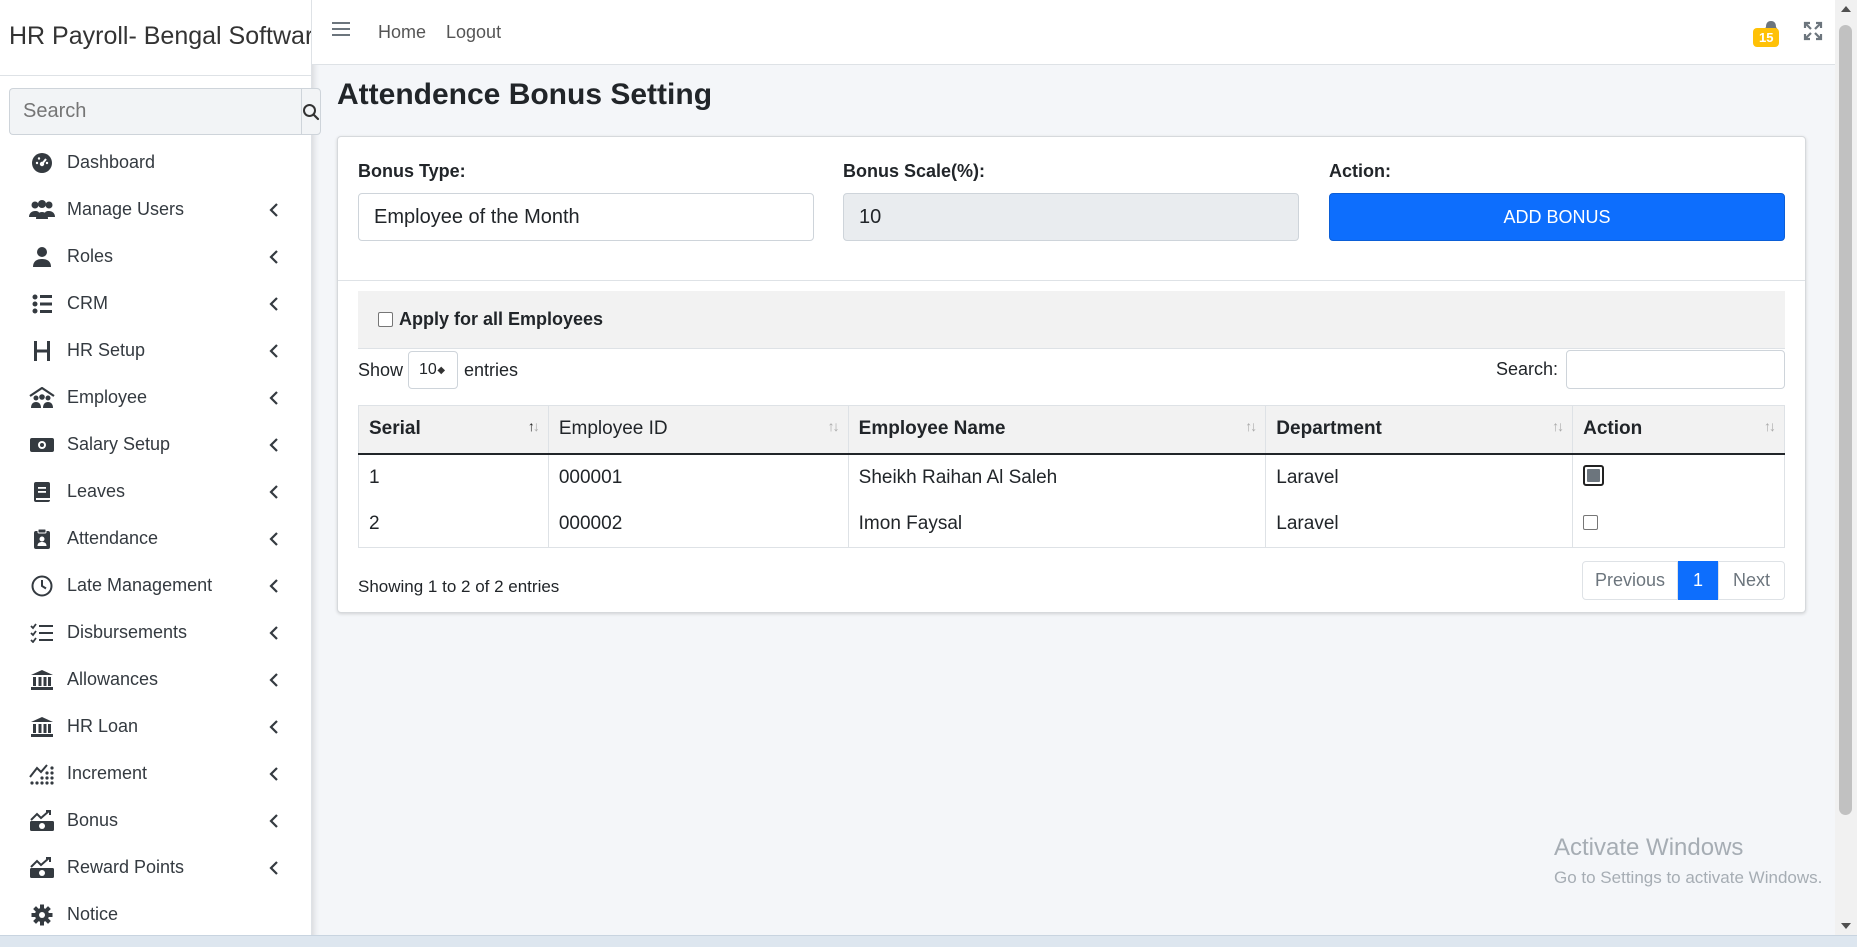  I want to click on notifications-button: 15, so click(1769, 34).